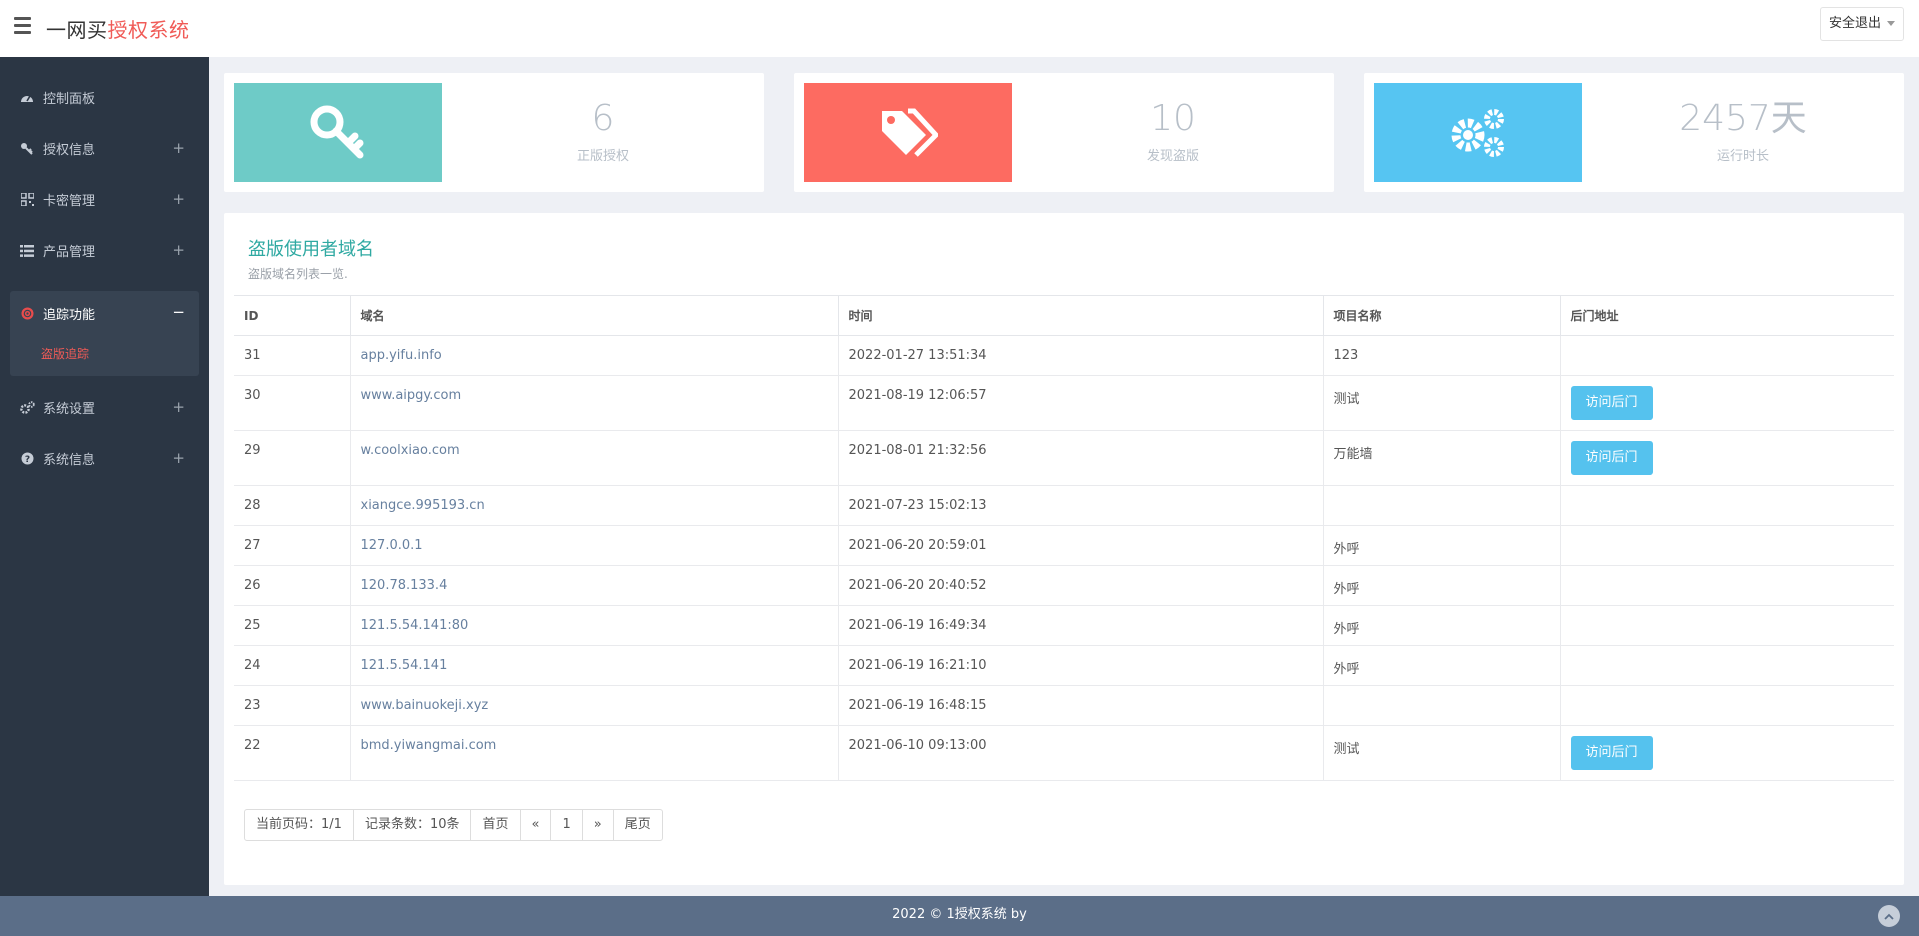  What do you see at coordinates (311, 249) in the screenshot?
I see `panel-title: 盗版使用者域名` at bounding box center [311, 249].